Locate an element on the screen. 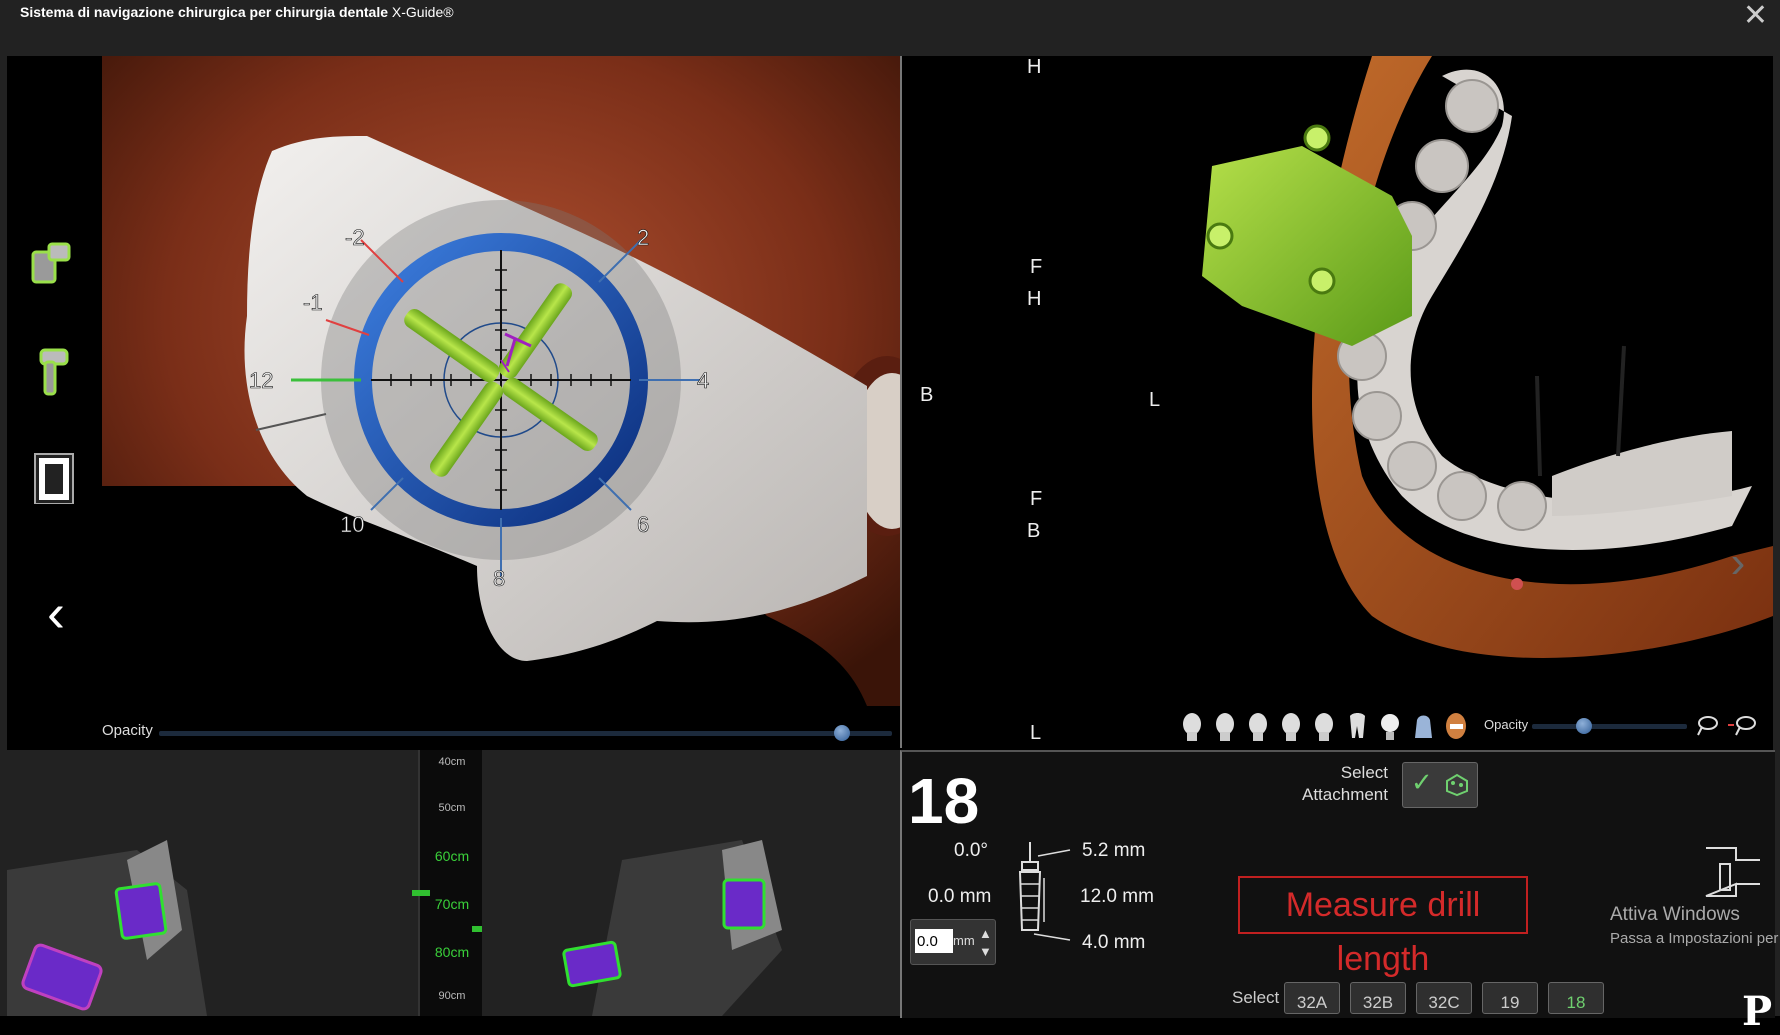 This screenshot has height=1035, width=1780. offset-unit: mm is located at coordinates (964, 940).